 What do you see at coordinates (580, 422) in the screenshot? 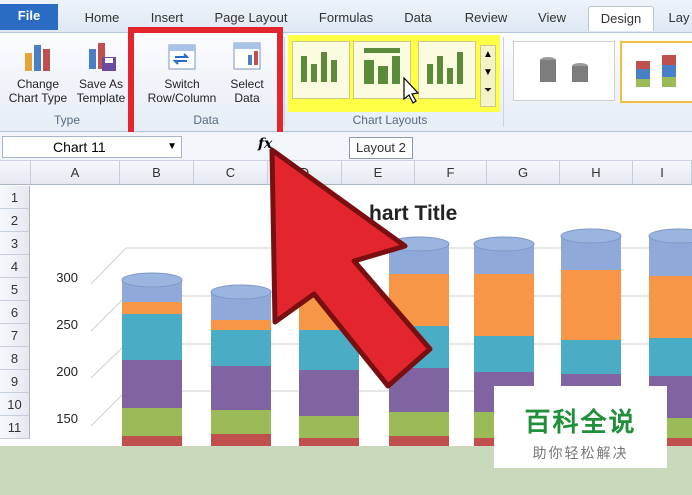
I see `watermark-title: 百科全说` at bounding box center [580, 422].